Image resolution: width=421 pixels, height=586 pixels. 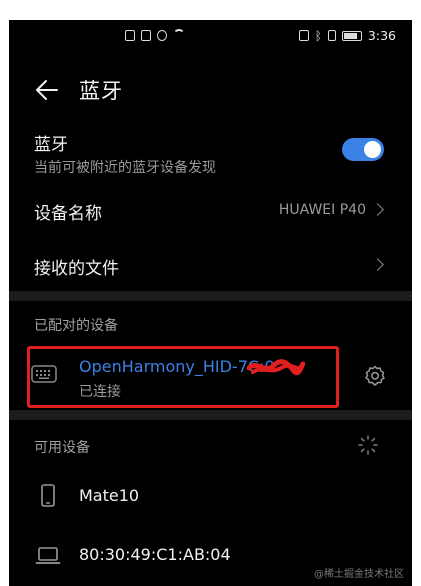 I want to click on gear-icon, so click(x=375, y=376).